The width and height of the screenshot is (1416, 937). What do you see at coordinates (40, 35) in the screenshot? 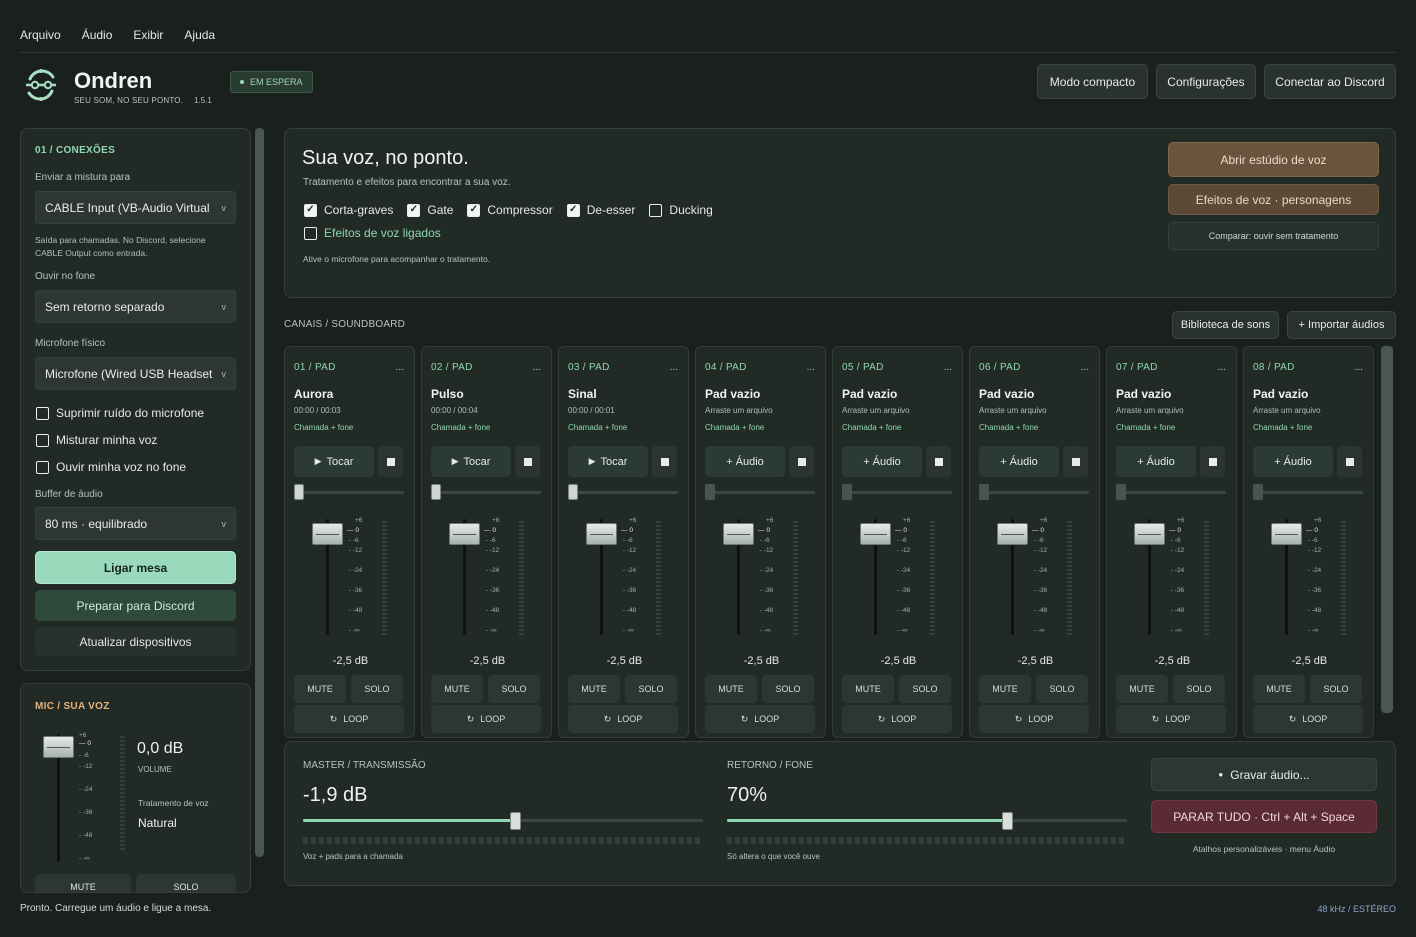
I see `menu-arquivo: Arquivo` at bounding box center [40, 35].